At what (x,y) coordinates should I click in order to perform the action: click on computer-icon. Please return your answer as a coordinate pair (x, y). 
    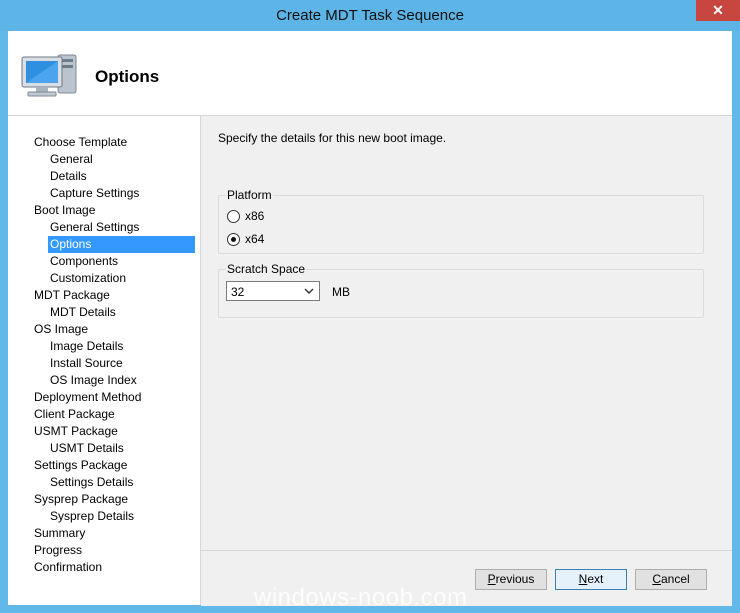
    Looking at the image, I should click on (51, 77).